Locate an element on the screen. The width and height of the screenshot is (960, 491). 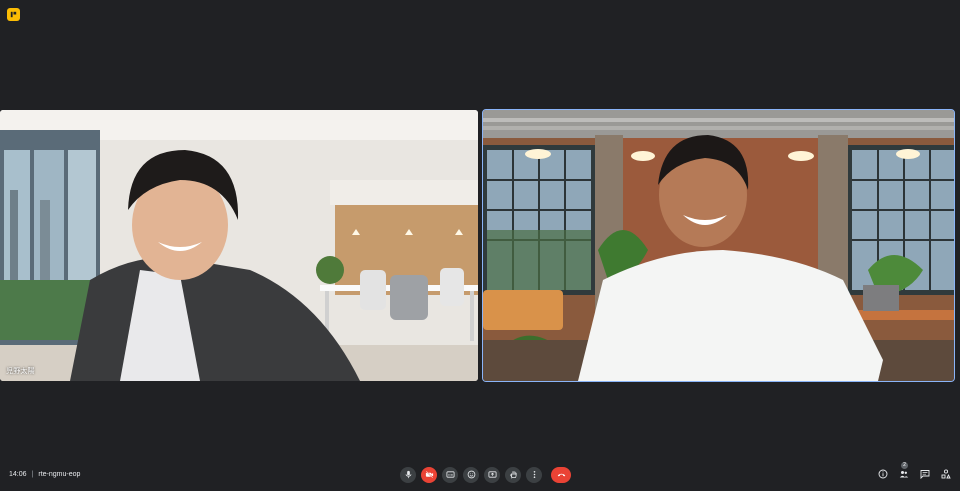
mic-icon is located at coordinates (408, 474).